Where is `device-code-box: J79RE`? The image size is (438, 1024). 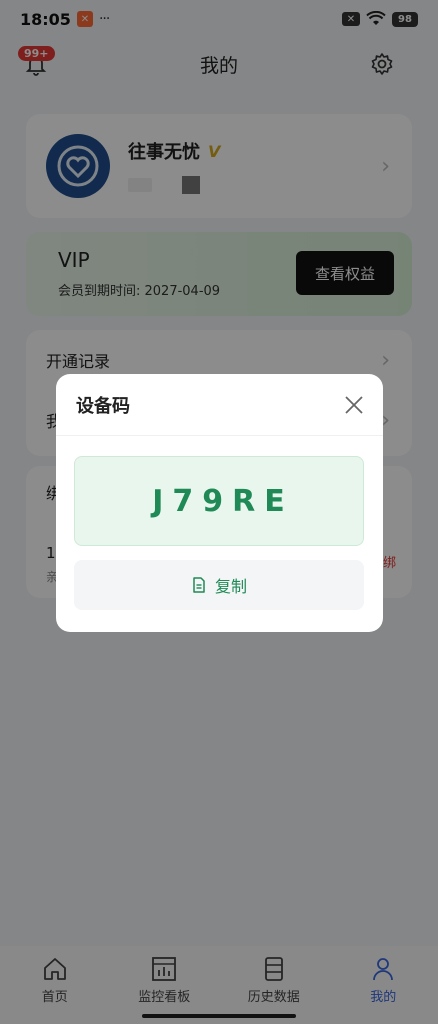 device-code-box: J79RE is located at coordinates (219, 501).